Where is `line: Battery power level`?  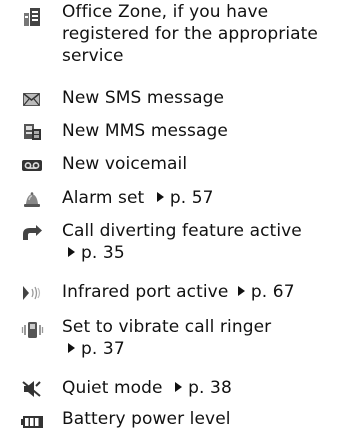 line: Battery power level is located at coordinates (146, 419).